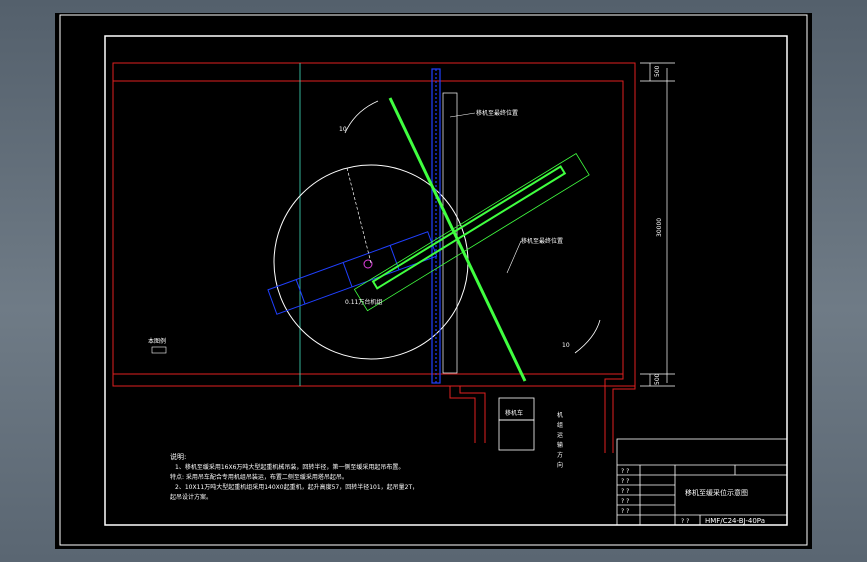  What do you see at coordinates (560, 425) in the screenshot?
I see `direction-char: 组` at bounding box center [560, 425].